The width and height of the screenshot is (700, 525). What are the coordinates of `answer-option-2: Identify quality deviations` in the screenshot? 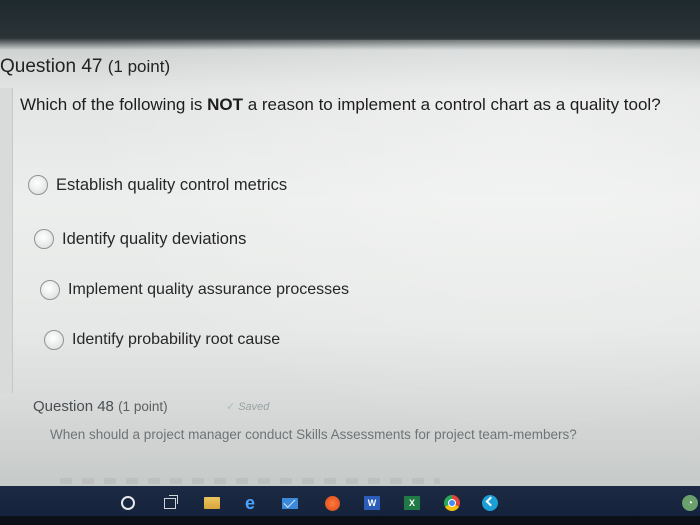 It's located at (140, 239).